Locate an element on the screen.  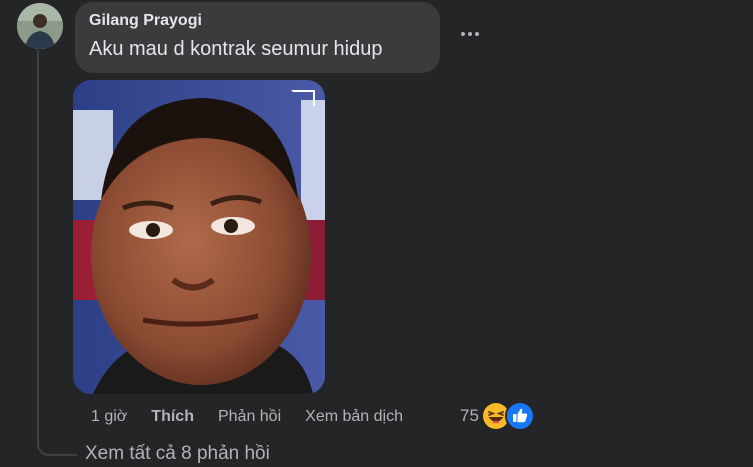
comment-actions: 1 giờ Thích Phản hồi Xem bản dịch is located at coordinates (259, 417).